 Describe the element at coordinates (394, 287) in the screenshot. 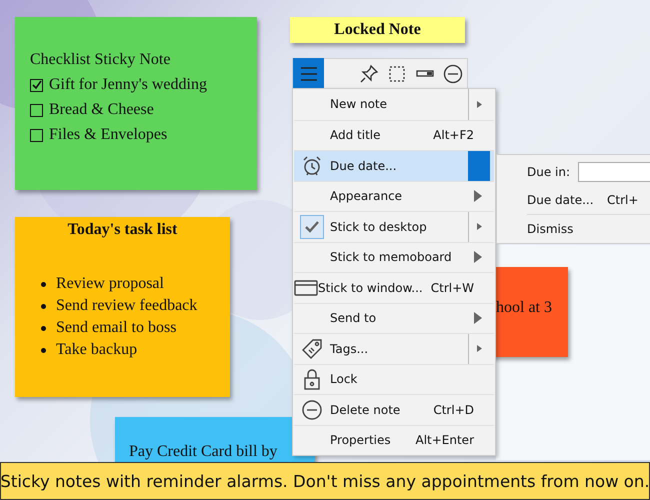

I see `menu-item: Stick to window... Ctrl+W` at that location.